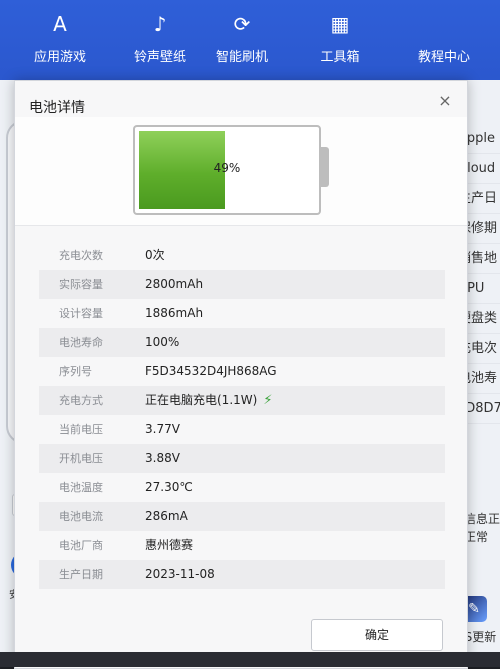 This screenshot has width=500, height=669. Describe the element at coordinates (242, 516) in the screenshot. I see `info-row-current: 电池电流 286mA` at that location.